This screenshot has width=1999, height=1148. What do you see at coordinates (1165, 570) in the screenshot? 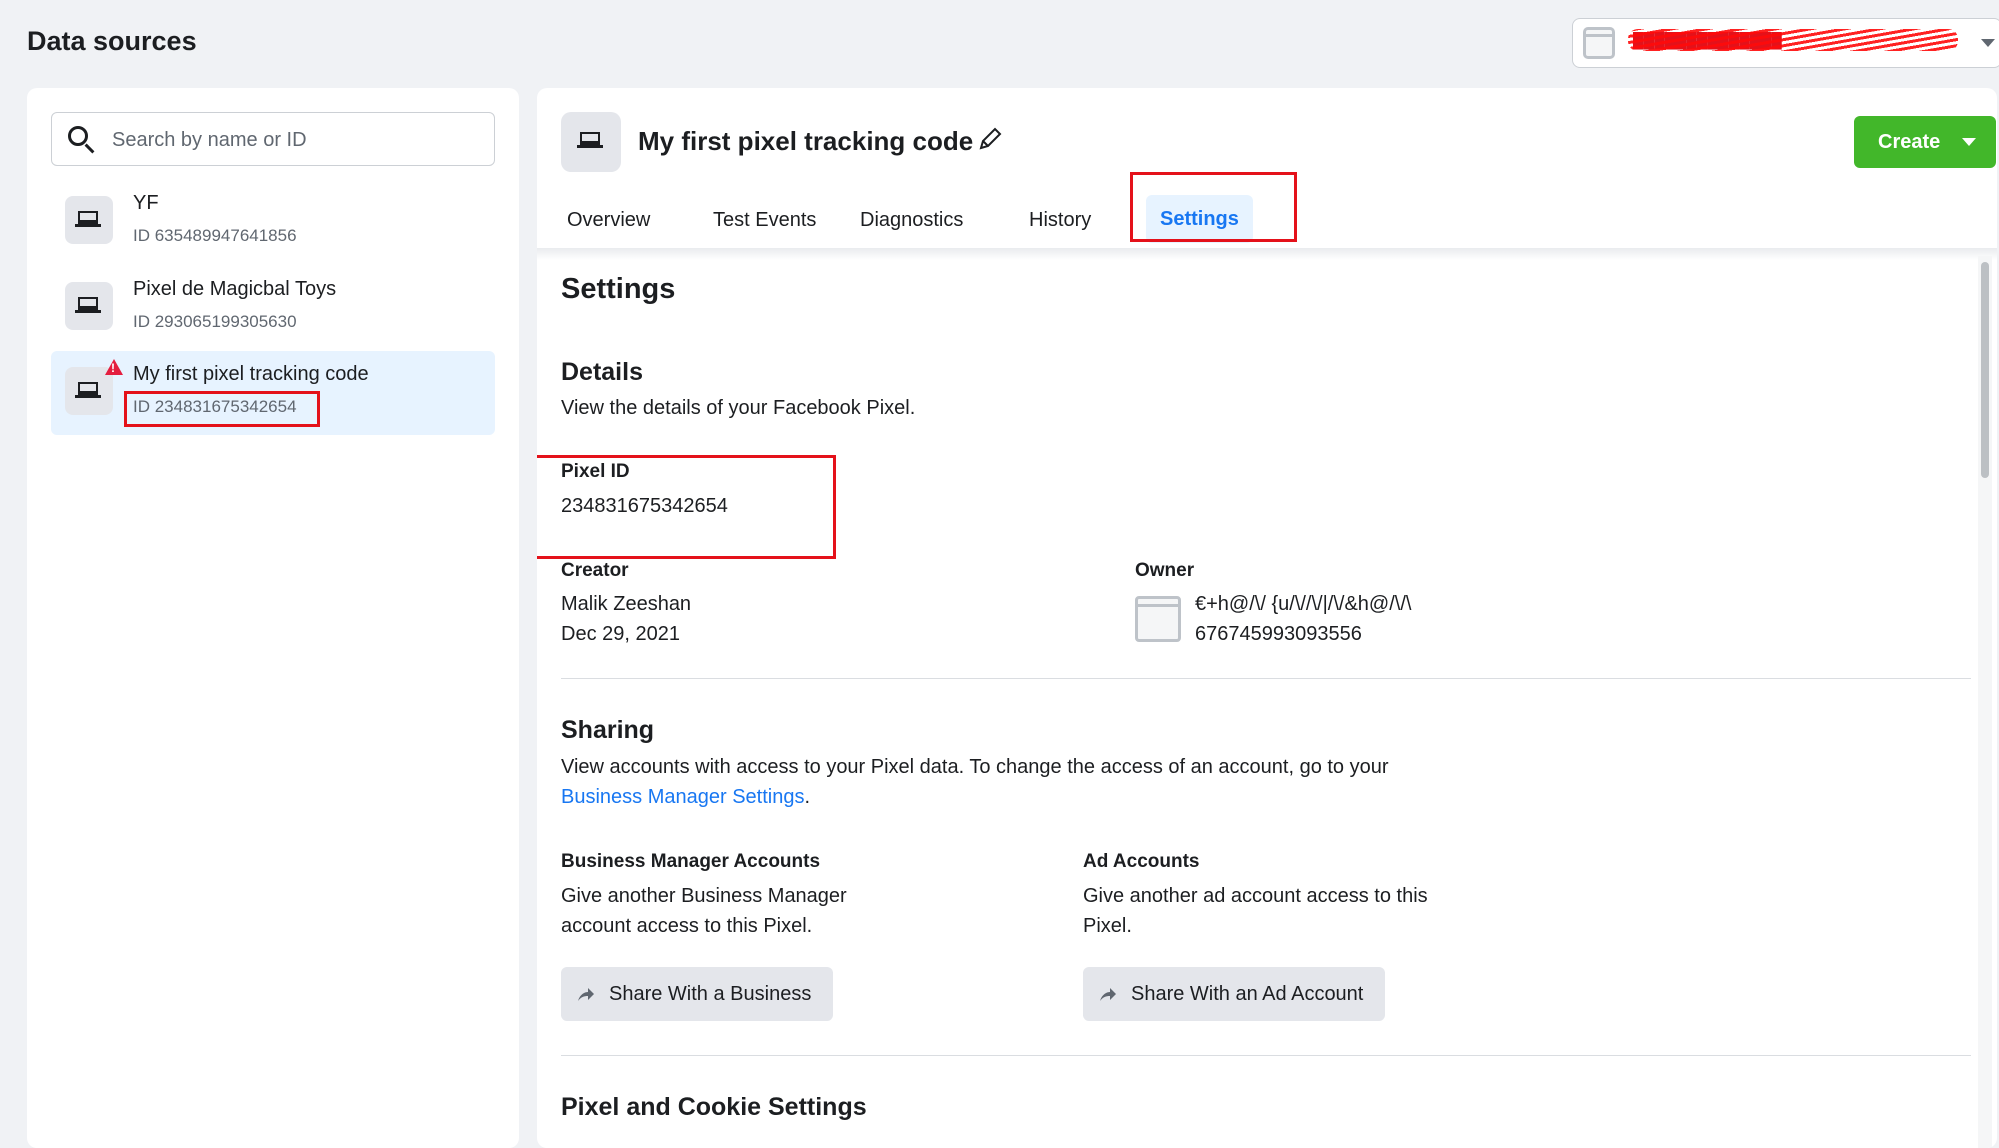
I see `owner-label: Owner` at bounding box center [1165, 570].